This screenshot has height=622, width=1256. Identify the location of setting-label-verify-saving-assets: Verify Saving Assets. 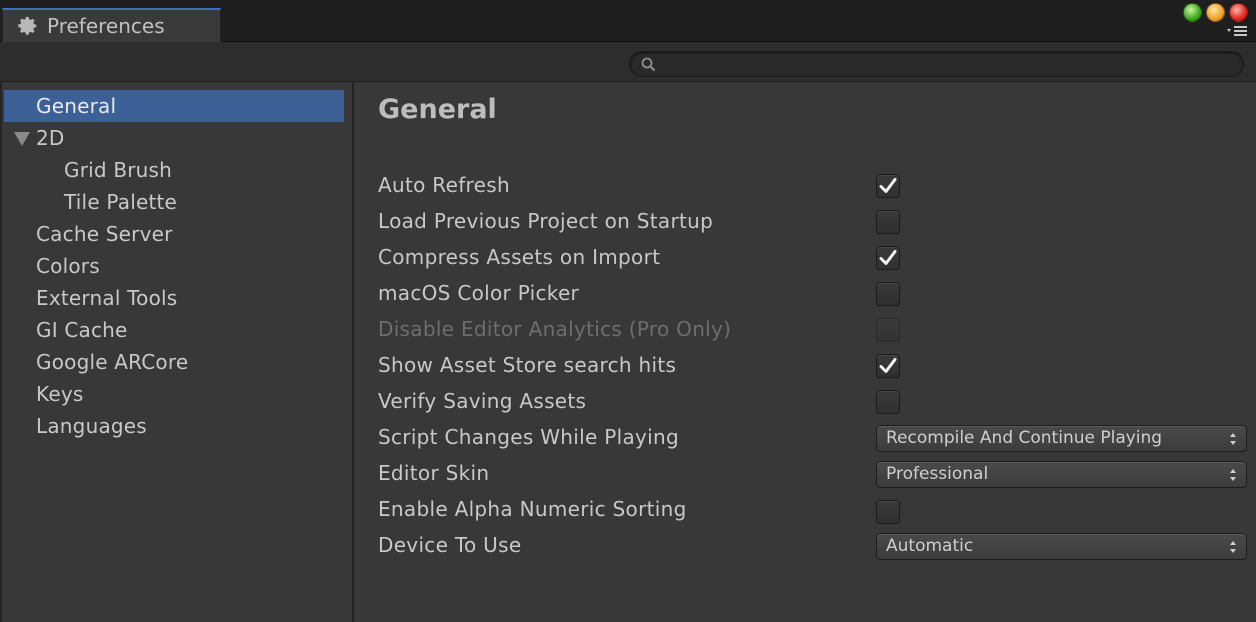
(482, 401).